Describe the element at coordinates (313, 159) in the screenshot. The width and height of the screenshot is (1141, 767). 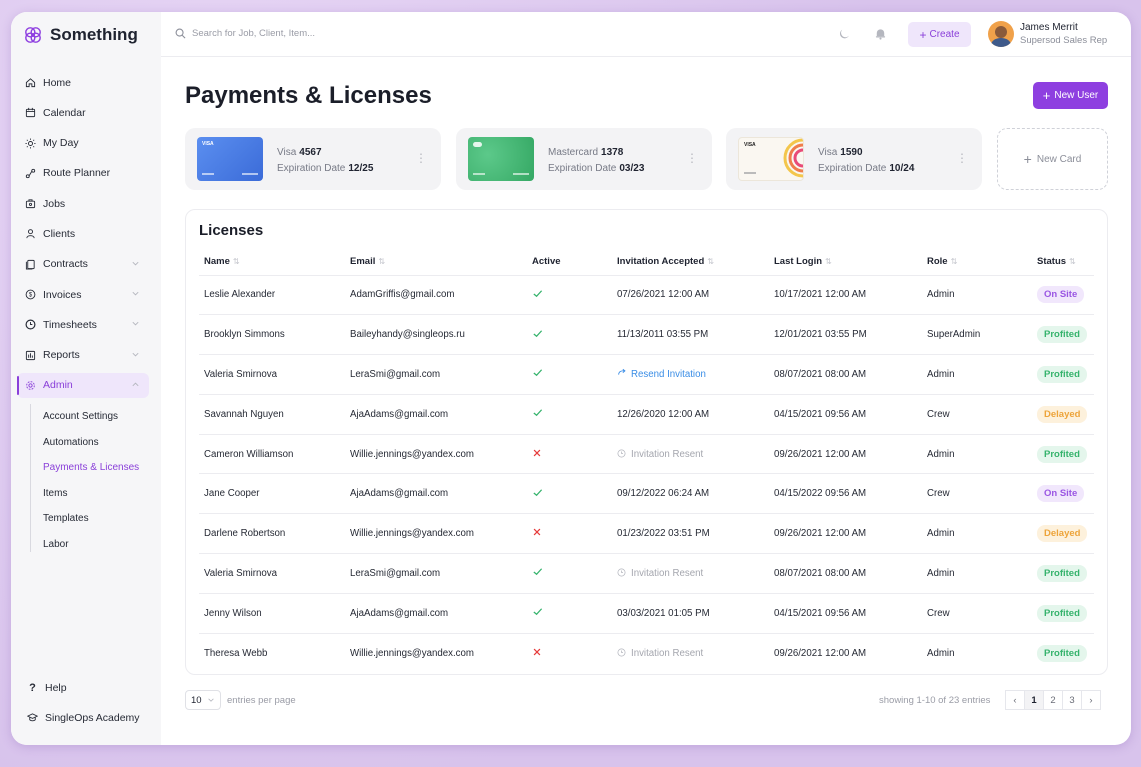
I see `payment-card: VISA Visa 4567 Expiration Date 12/25 ⋮` at that location.